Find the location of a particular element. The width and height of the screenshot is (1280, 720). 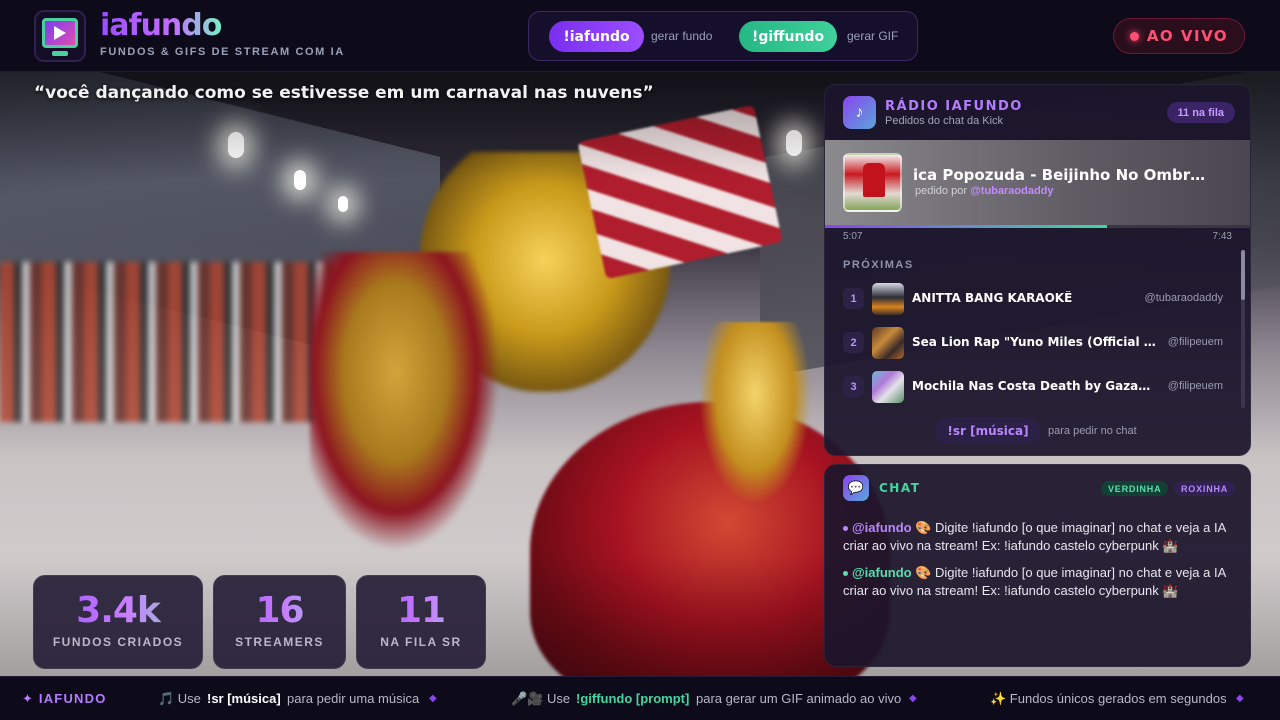

iafundo-command-desc: gerar fundo is located at coordinates (682, 36).